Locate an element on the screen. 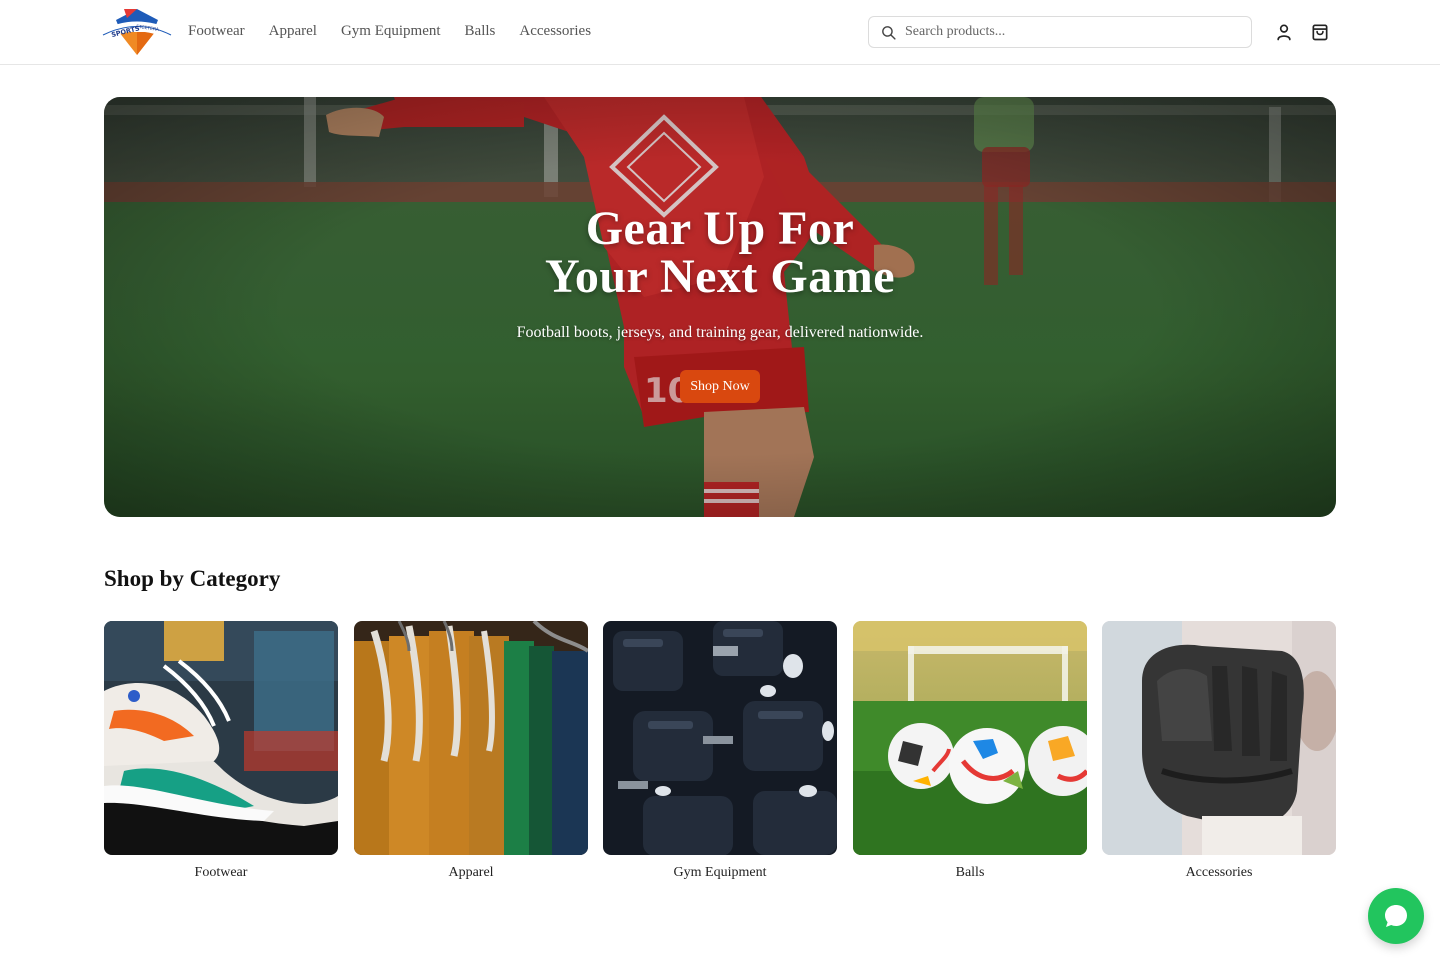 The height and width of the screenshot is (960, 1440). category-label-accessories: Accessories is located at coordinates (1219, 872).